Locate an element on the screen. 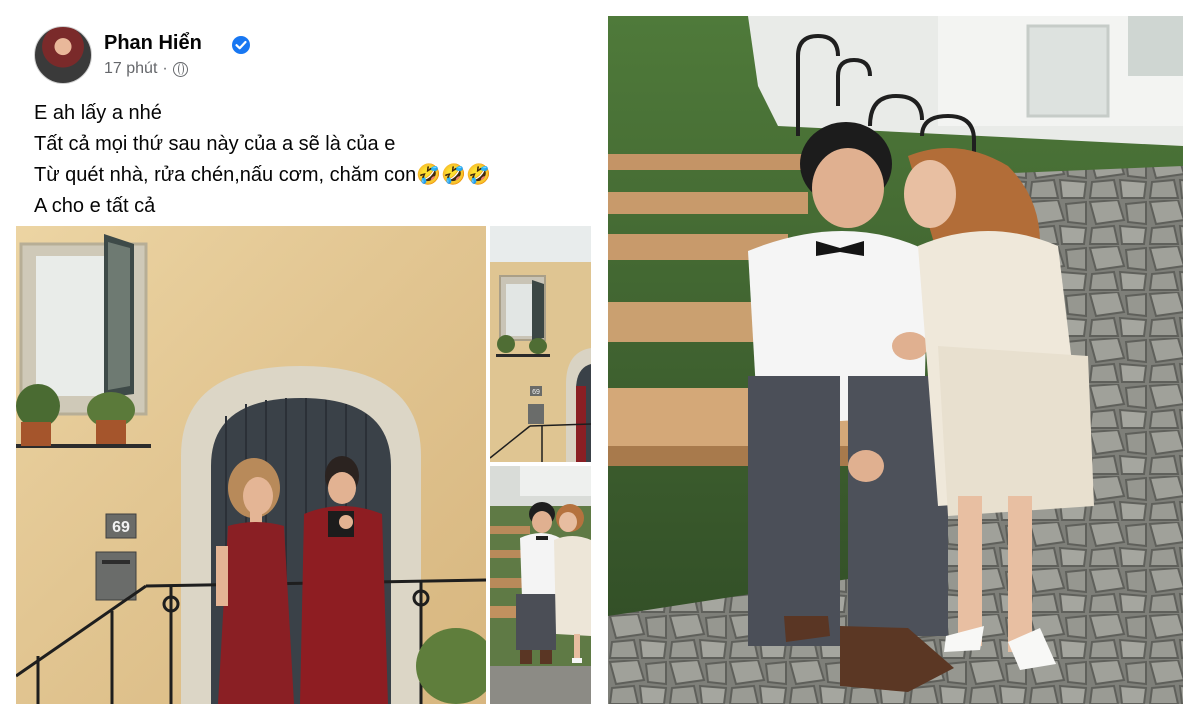  post-photo-thumb-top: 69 is located at coordinates (540, 344).